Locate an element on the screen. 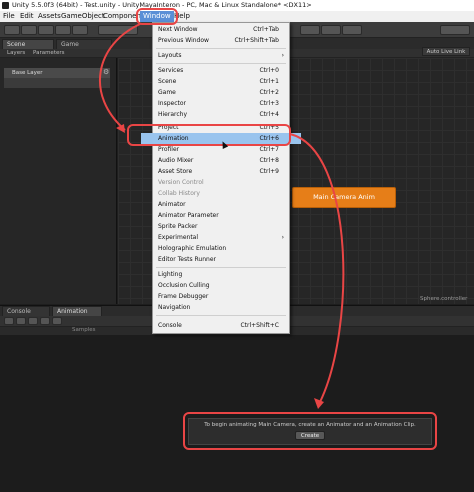  arrow-head-icon is located at coordinates (319, 403).